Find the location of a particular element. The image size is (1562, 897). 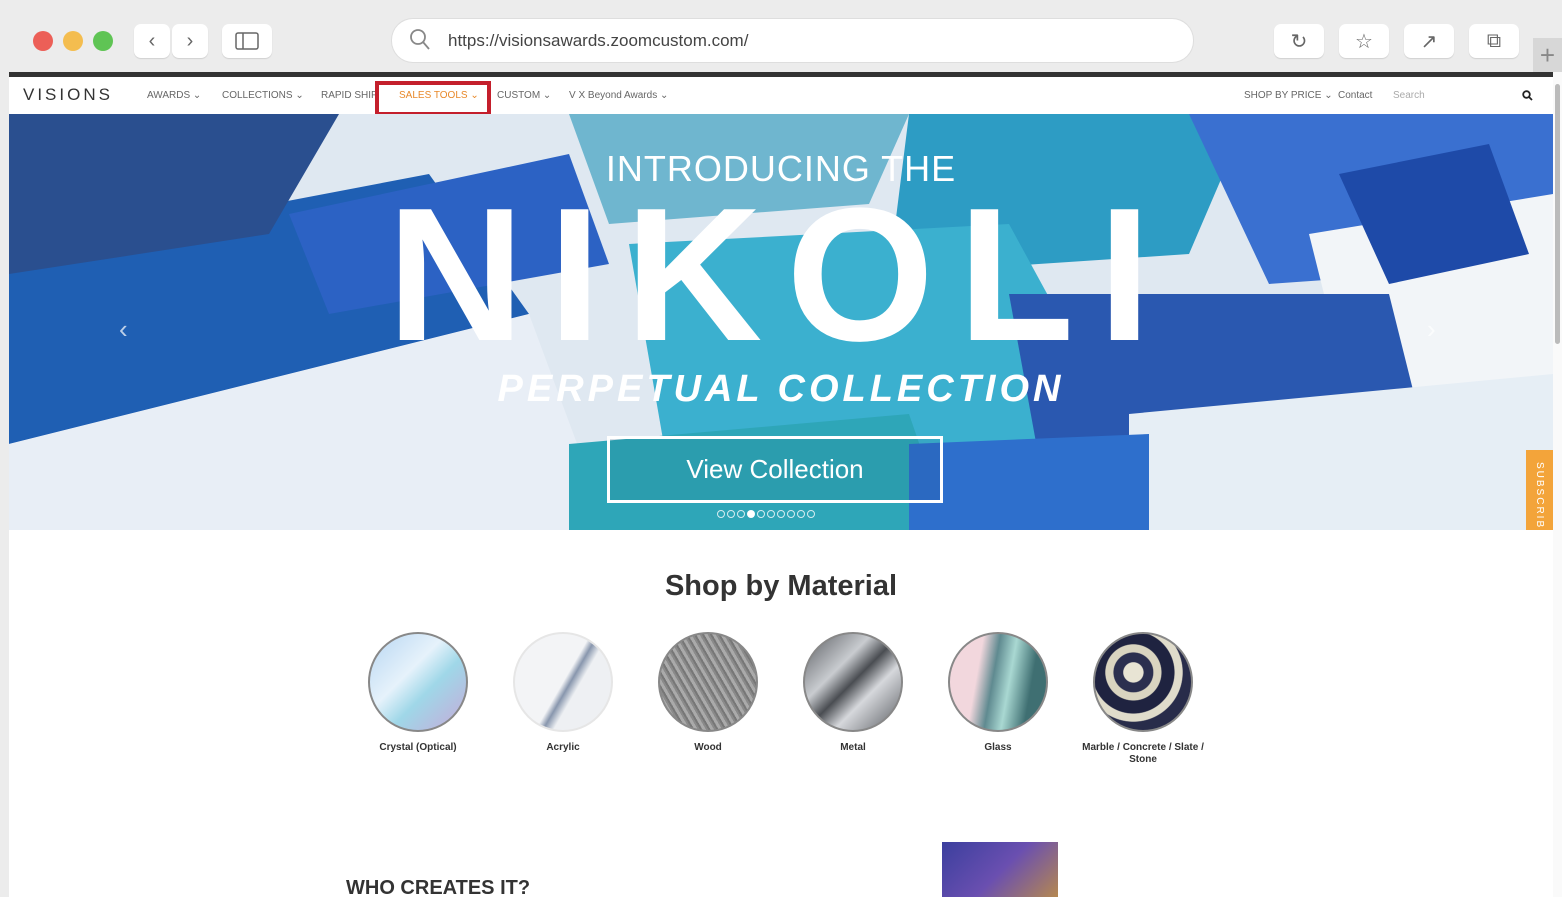

forward-button: › is located at coordinates (190, 41).